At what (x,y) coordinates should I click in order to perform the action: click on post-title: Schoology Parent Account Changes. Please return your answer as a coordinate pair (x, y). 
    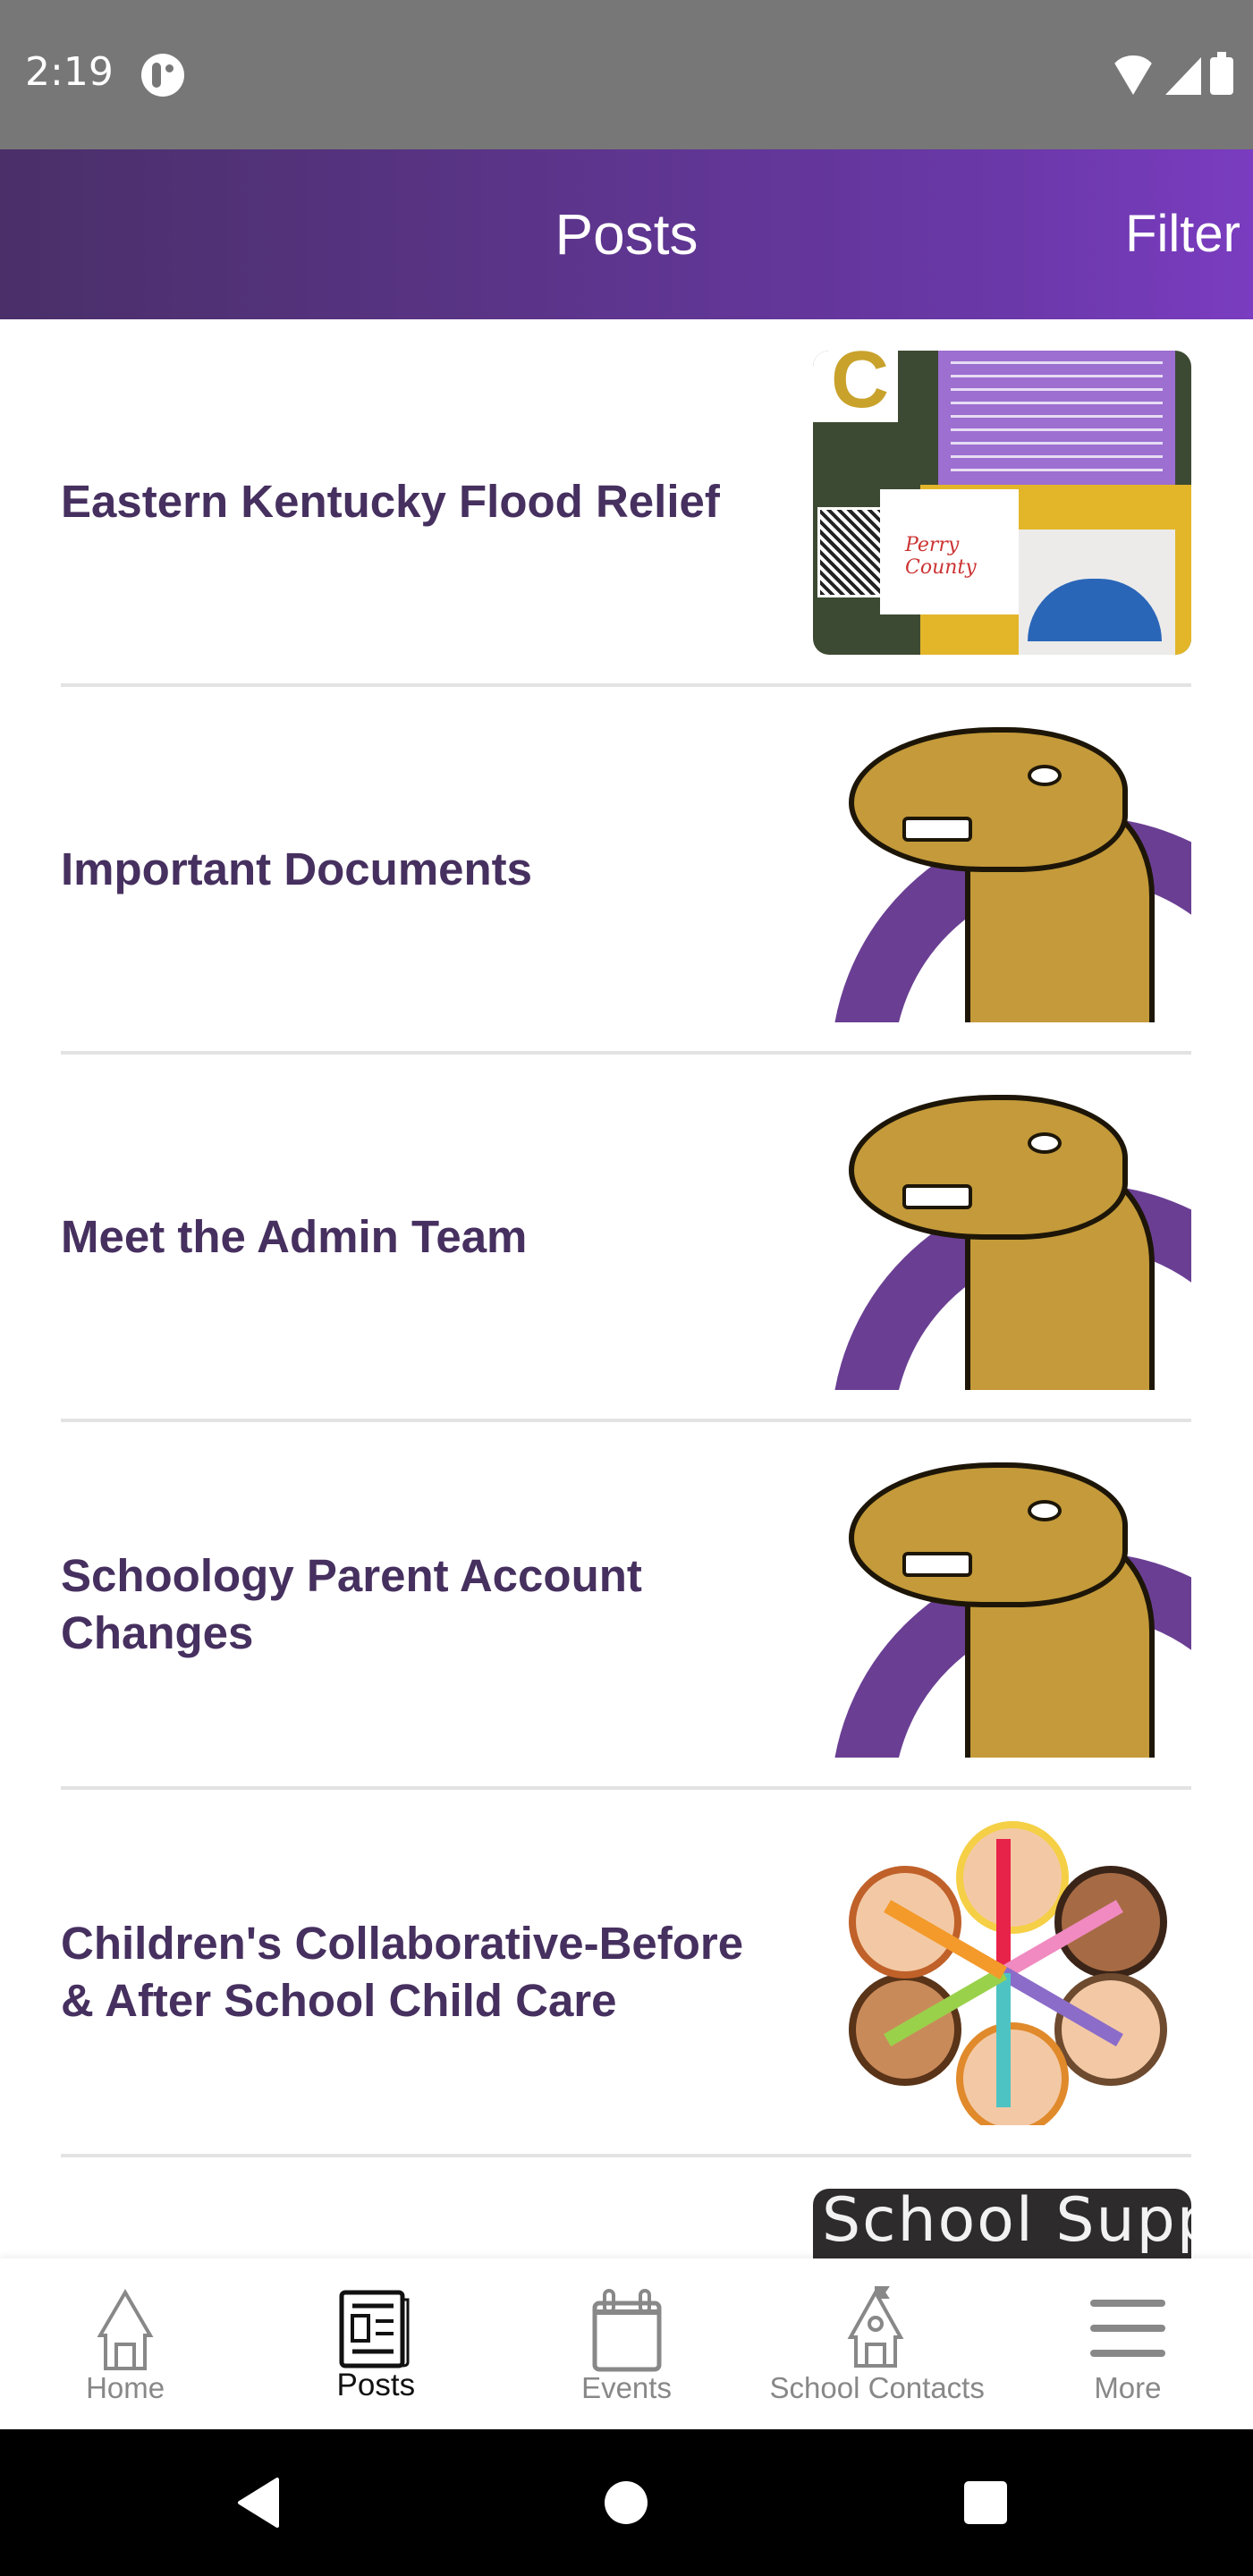
    Looking at the image, I should click on (351, 1603).